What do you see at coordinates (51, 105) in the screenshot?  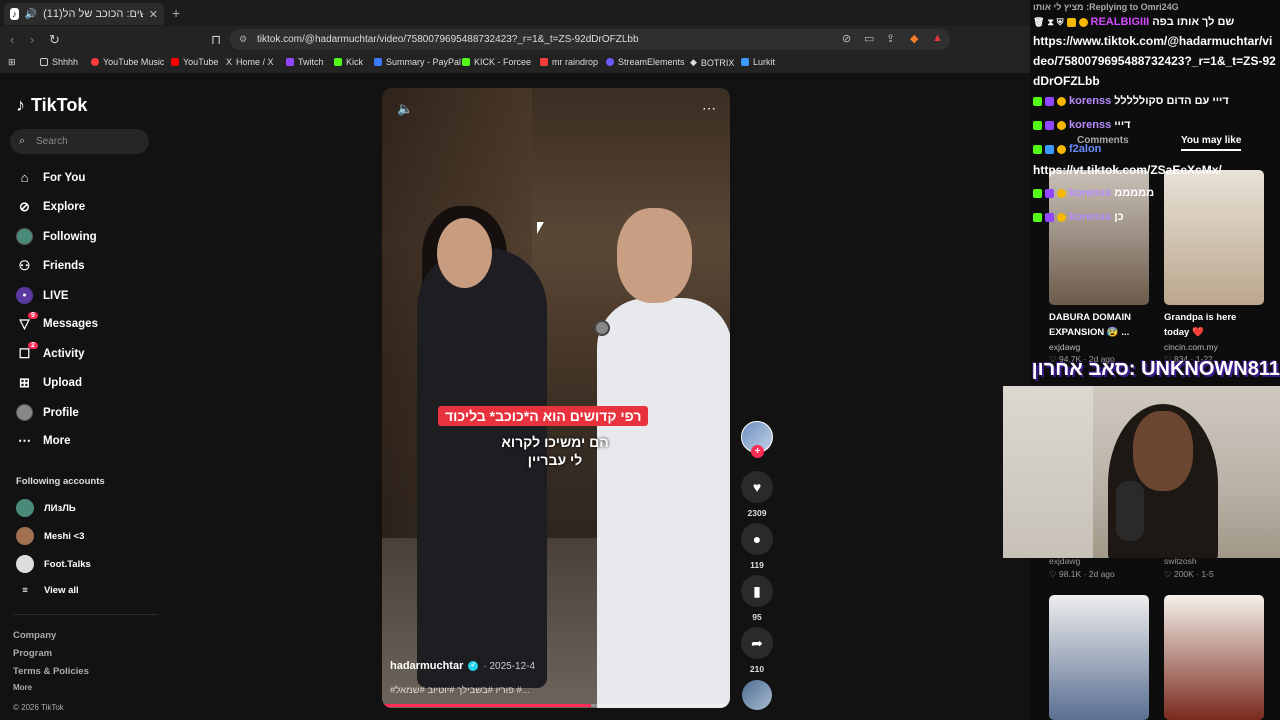 I see `tiktok-logo: ♪ TikTok` at bounding box center [51, 105].